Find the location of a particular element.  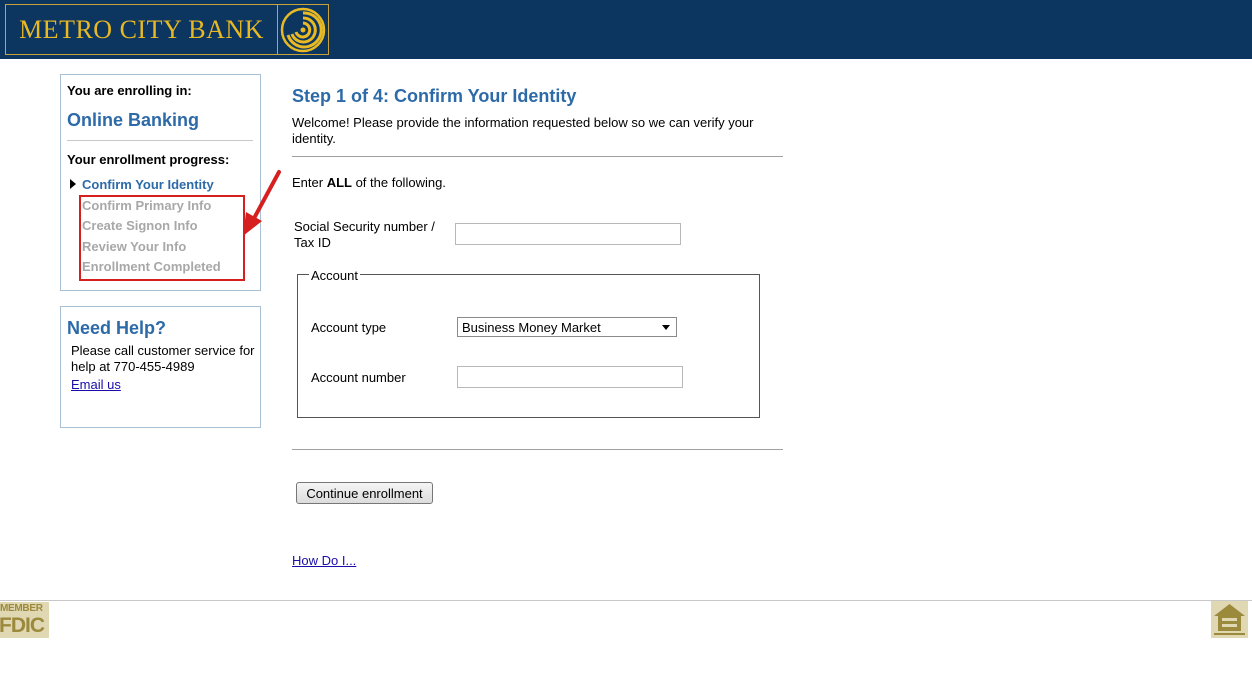

fdic-member-text: MEMBER is located at coordinates (21, 608).